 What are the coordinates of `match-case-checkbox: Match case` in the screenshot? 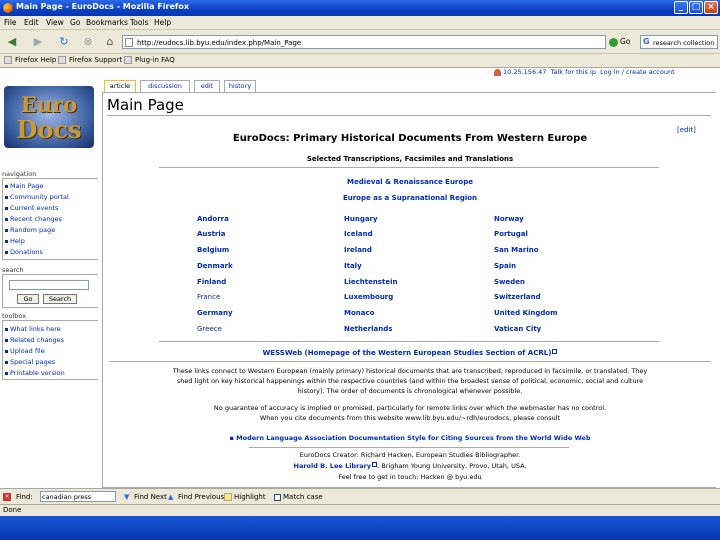 It's located at (298, 497).